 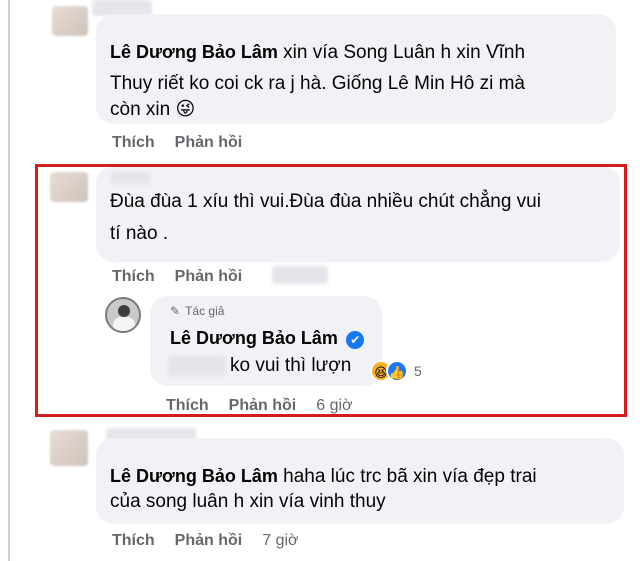 I want to click on comment-text: xin vía Song Luân h xin Vĩnh, so click(x=404, y=52).